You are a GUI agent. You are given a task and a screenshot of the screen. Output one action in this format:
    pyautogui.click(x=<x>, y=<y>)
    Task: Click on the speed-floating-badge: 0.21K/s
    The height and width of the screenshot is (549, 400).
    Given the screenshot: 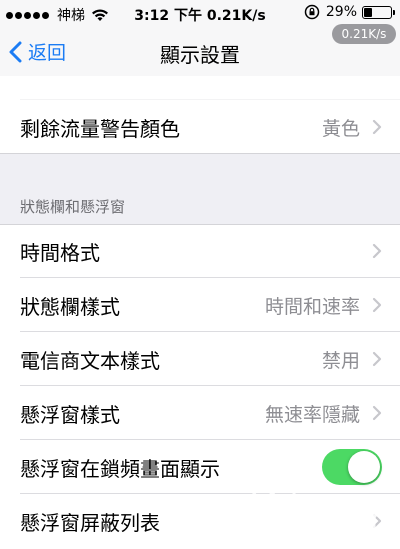 What is the action you would take?
    pyautogui.click(x=364, y=34)
    